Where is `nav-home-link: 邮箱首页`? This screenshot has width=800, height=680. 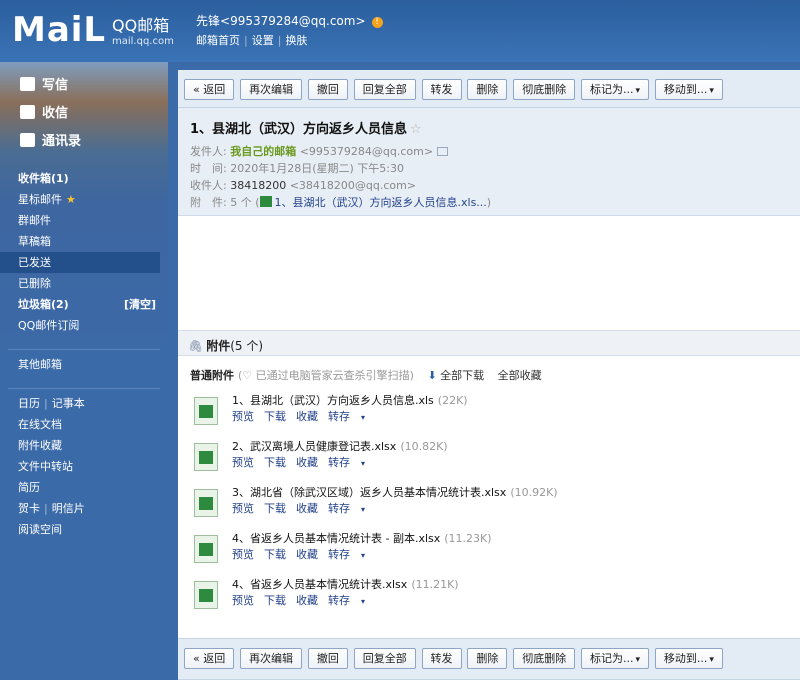
nav-home-link: 邮箱首页 is located at coordinates (218, 40).